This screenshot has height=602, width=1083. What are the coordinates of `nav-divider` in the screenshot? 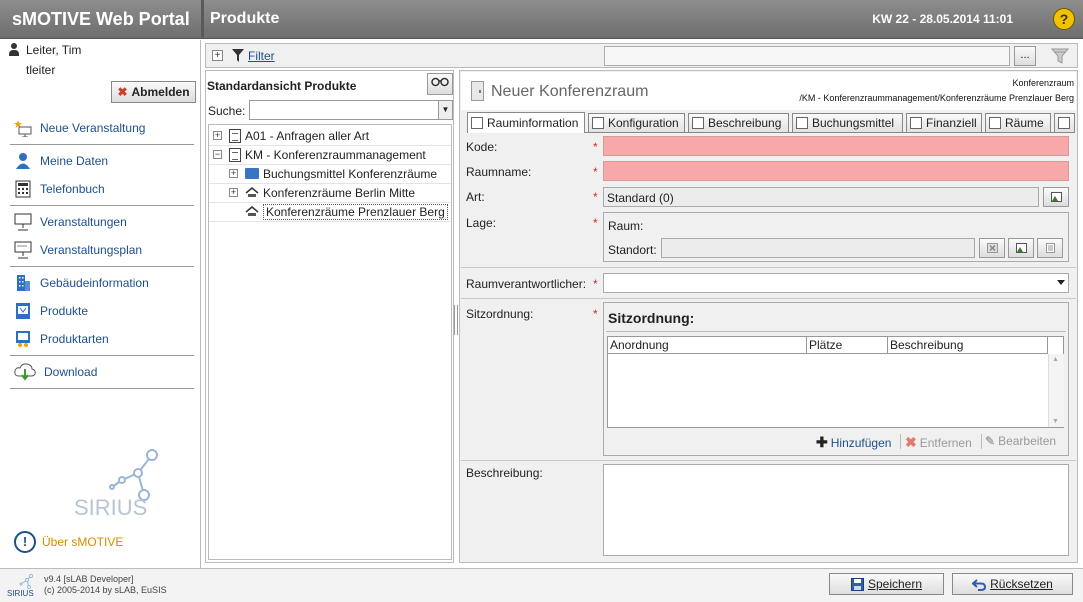 It's located at (102, 144).